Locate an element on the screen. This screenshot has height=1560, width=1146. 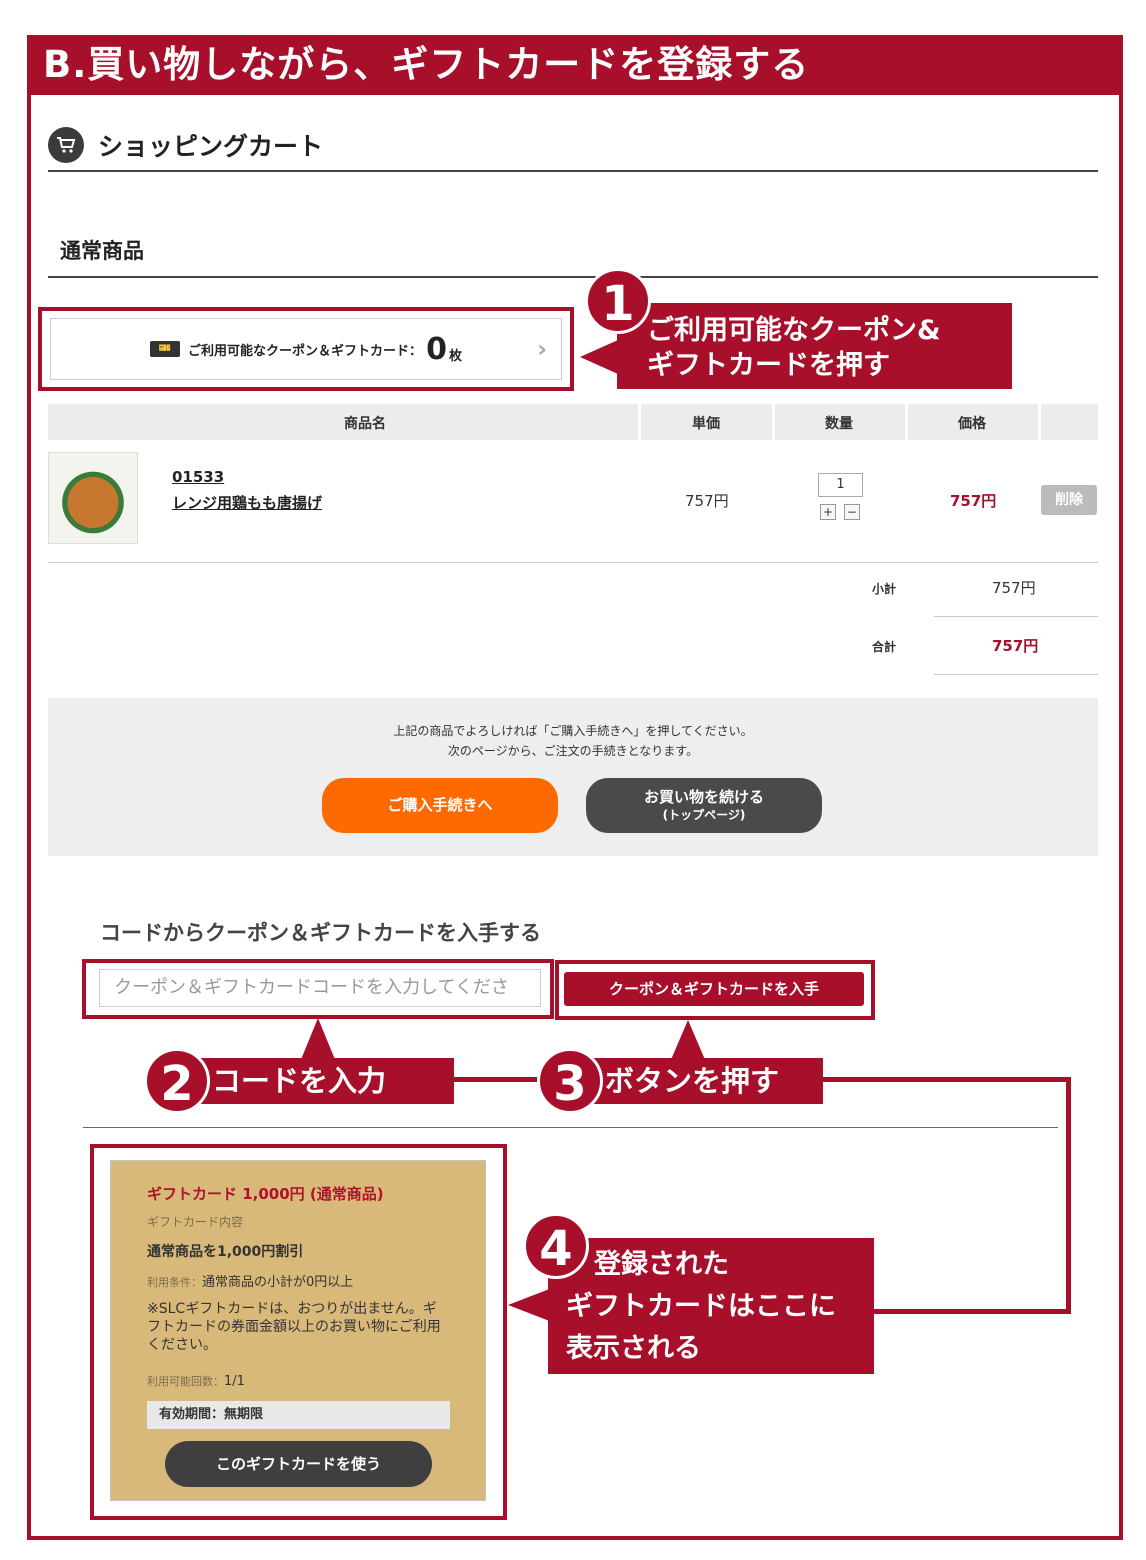
callout-1-pointer is located at coordinates (599, 357).